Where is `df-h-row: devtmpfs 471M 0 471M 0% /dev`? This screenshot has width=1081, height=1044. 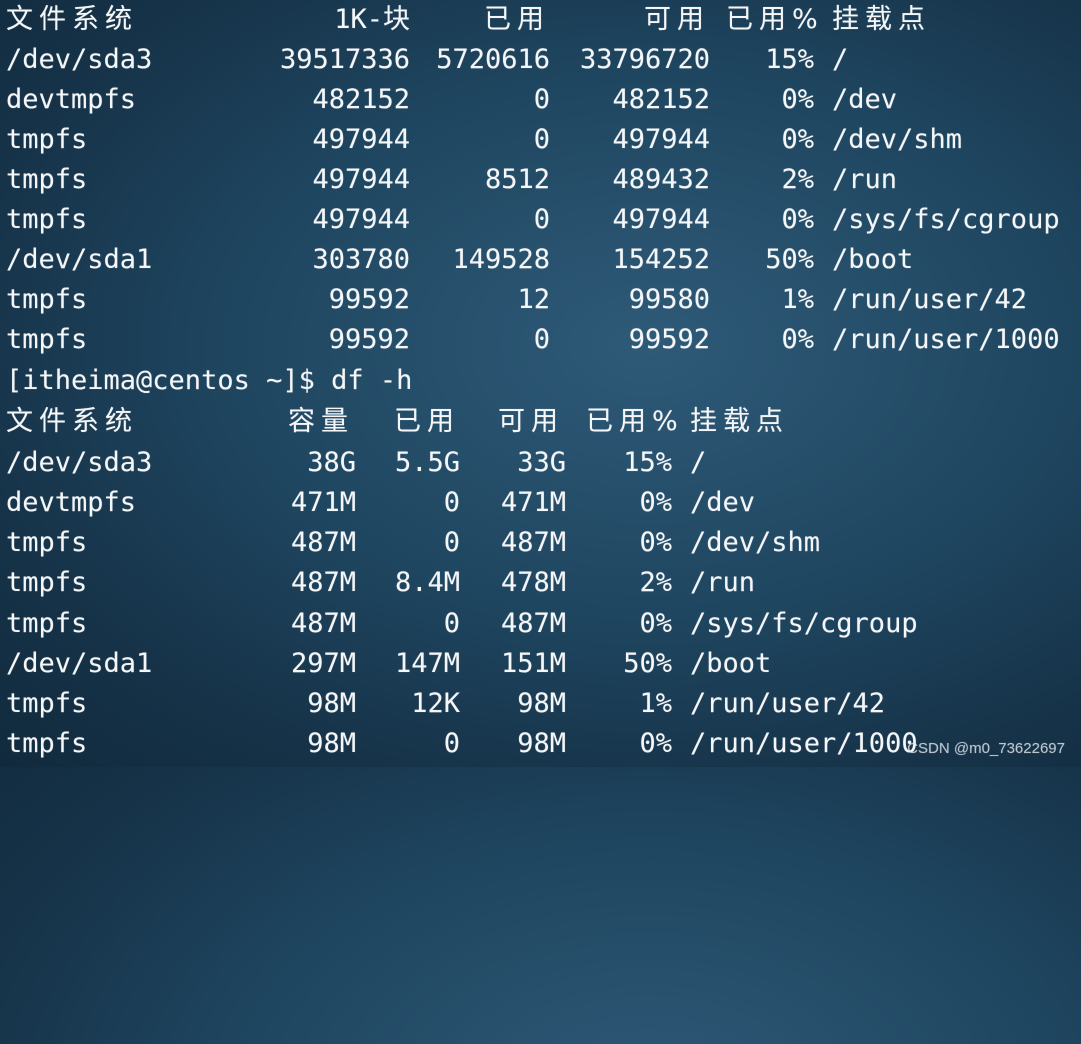
df-h-row: devtmpfs 471M 0 471M 0% /dev is located at coordinates (380, 503).